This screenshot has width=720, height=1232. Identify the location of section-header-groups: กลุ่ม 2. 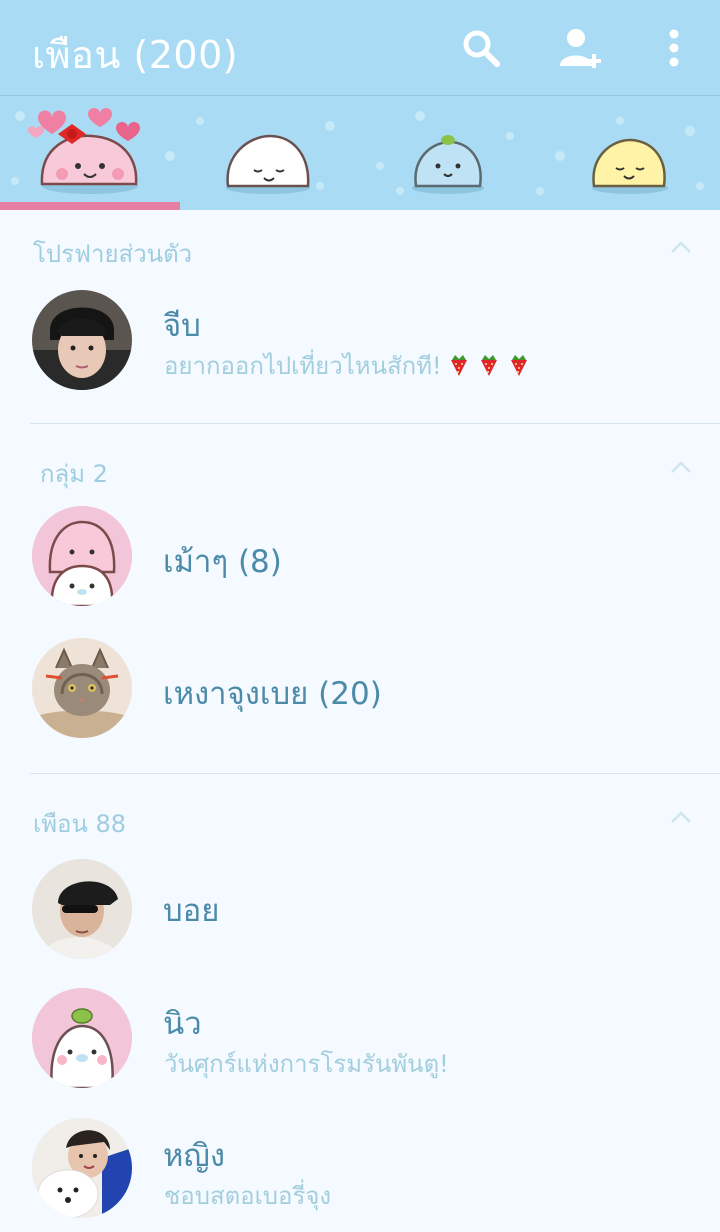
(360, 470).